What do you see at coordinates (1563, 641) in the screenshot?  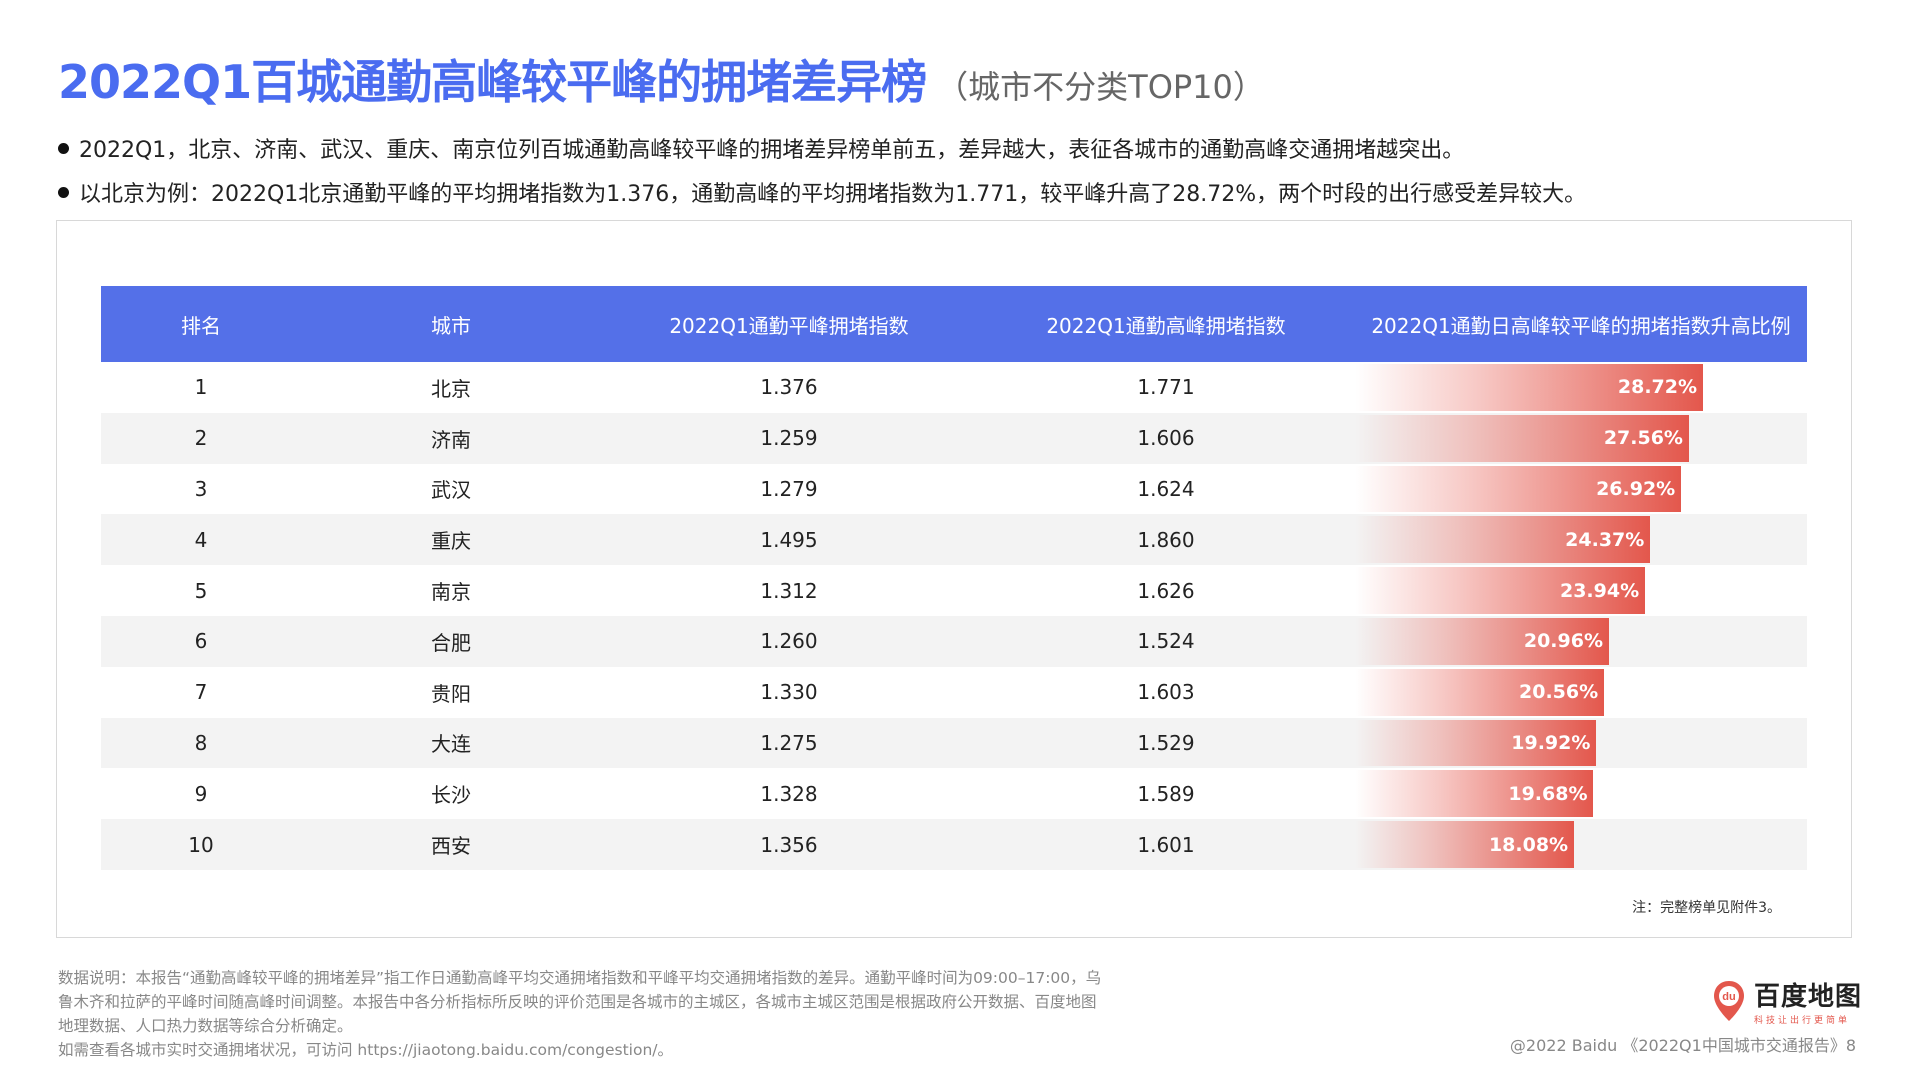 I see `ratio-label: 20.96%` at bounding box center [1563, 641].